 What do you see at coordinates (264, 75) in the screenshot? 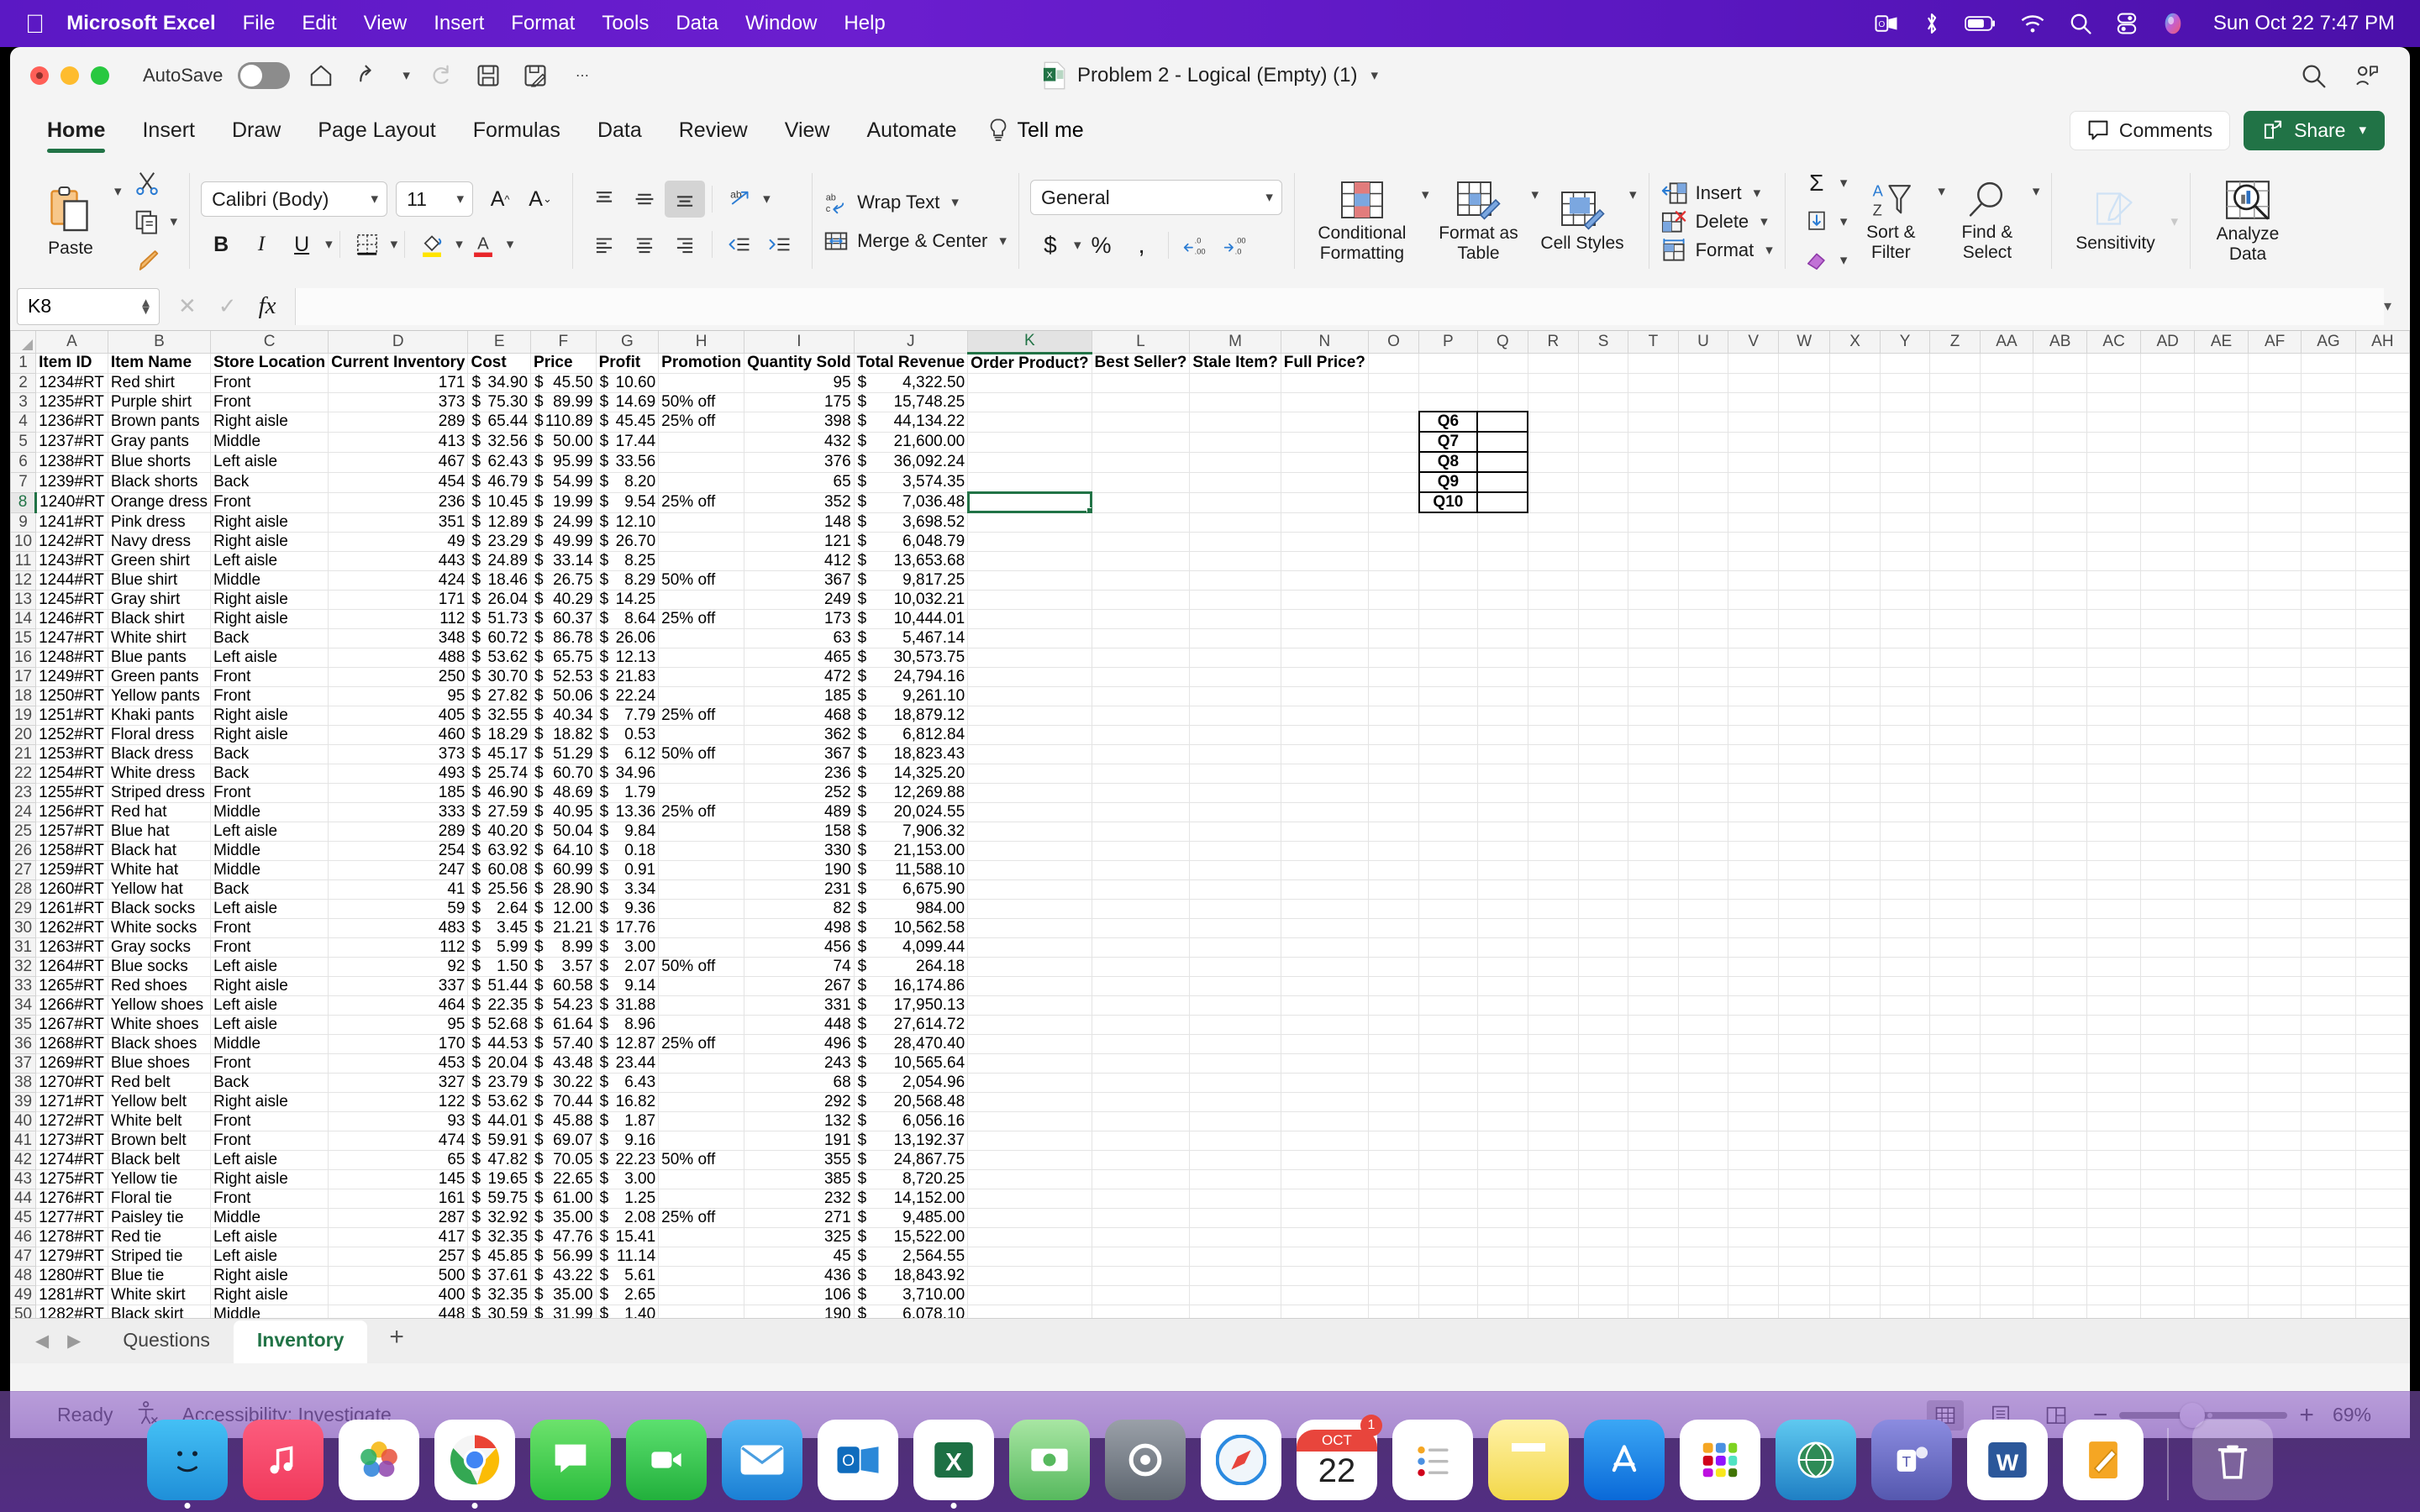
I see `autosave-toggle` at bounding box center [264, 75].